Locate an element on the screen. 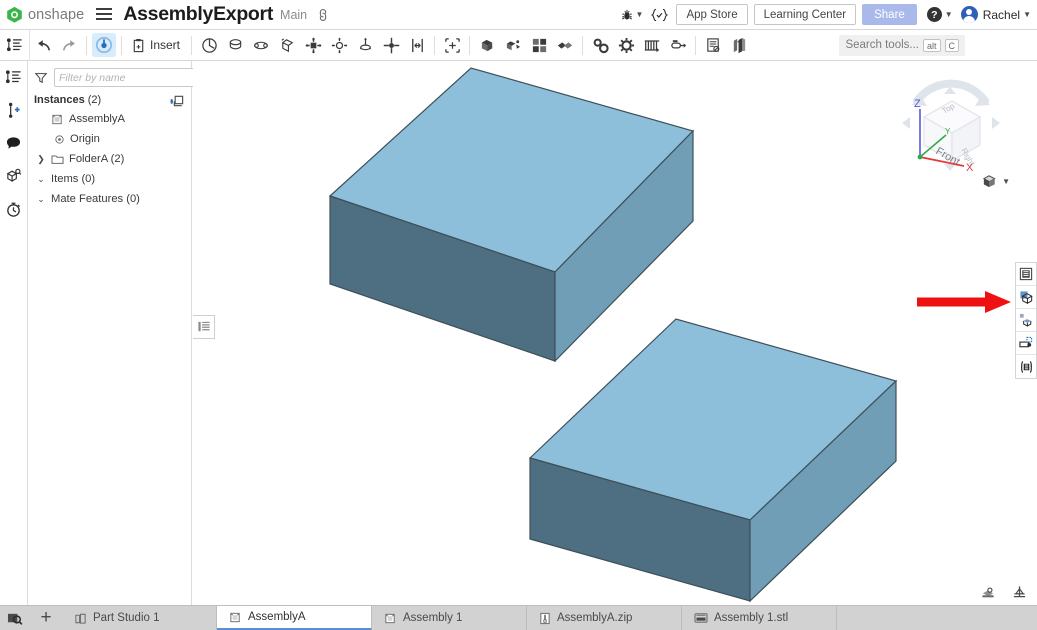  fastened-mate-icon is located at coordinates (313, 45).